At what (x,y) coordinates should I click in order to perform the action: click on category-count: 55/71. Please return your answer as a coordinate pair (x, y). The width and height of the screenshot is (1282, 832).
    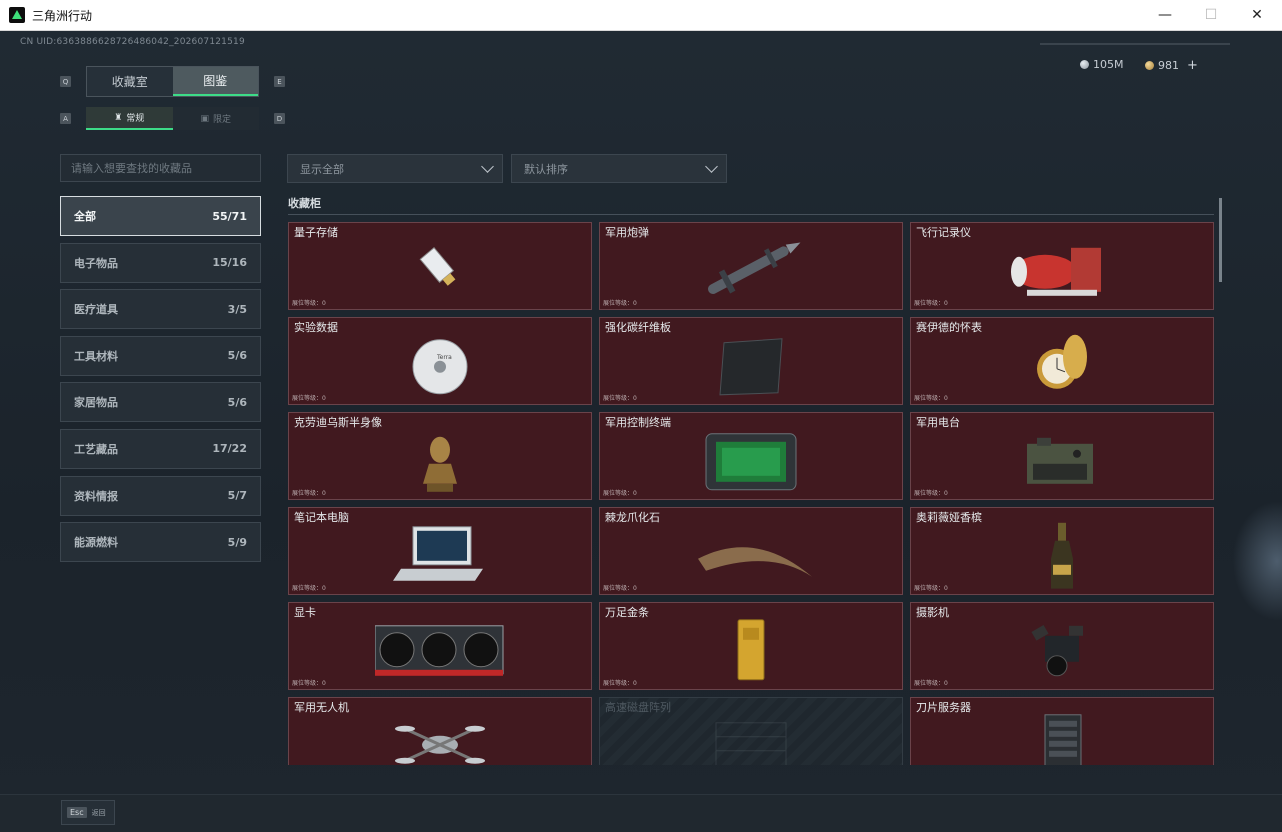
    Looking at the image, I should click on (229, 216).